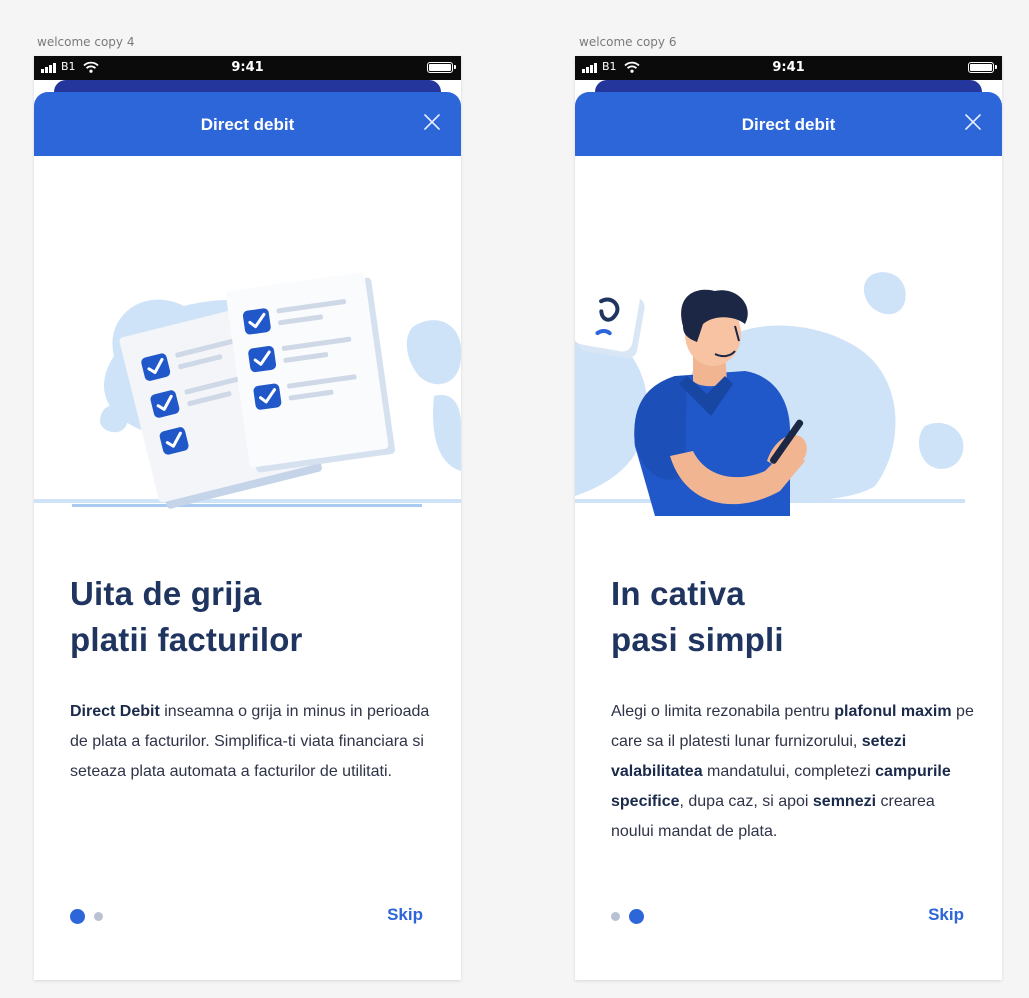  What do you see at coordinates (86, 42) in the screenshot?
I see `artboard-label: welcome copy 4` at bounding box center [86, 42].